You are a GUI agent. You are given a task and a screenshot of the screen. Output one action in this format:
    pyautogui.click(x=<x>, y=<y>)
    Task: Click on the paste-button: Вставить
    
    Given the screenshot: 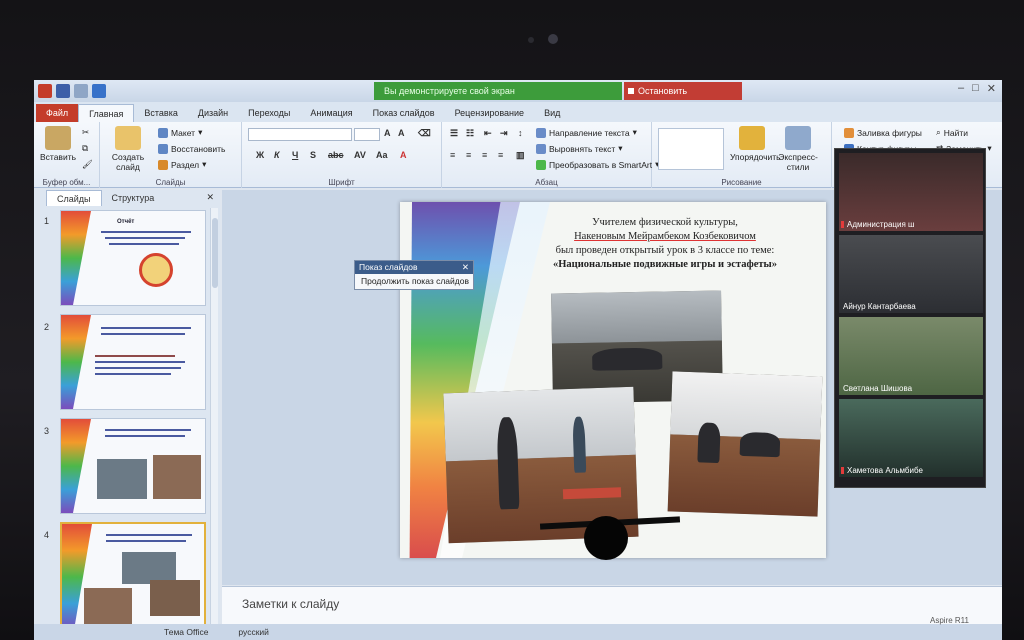 What is the action you would take?
    pyautogui.click(x=58, y=144)
    